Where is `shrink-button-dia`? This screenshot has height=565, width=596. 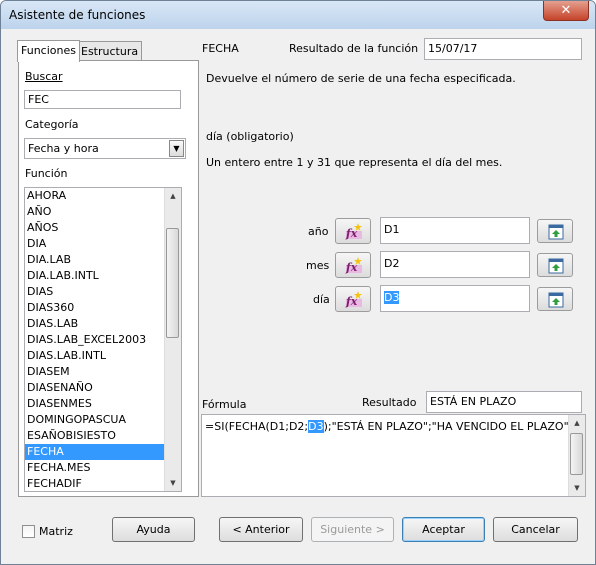 shrink-button-dia is located at coordinates (555, 299).